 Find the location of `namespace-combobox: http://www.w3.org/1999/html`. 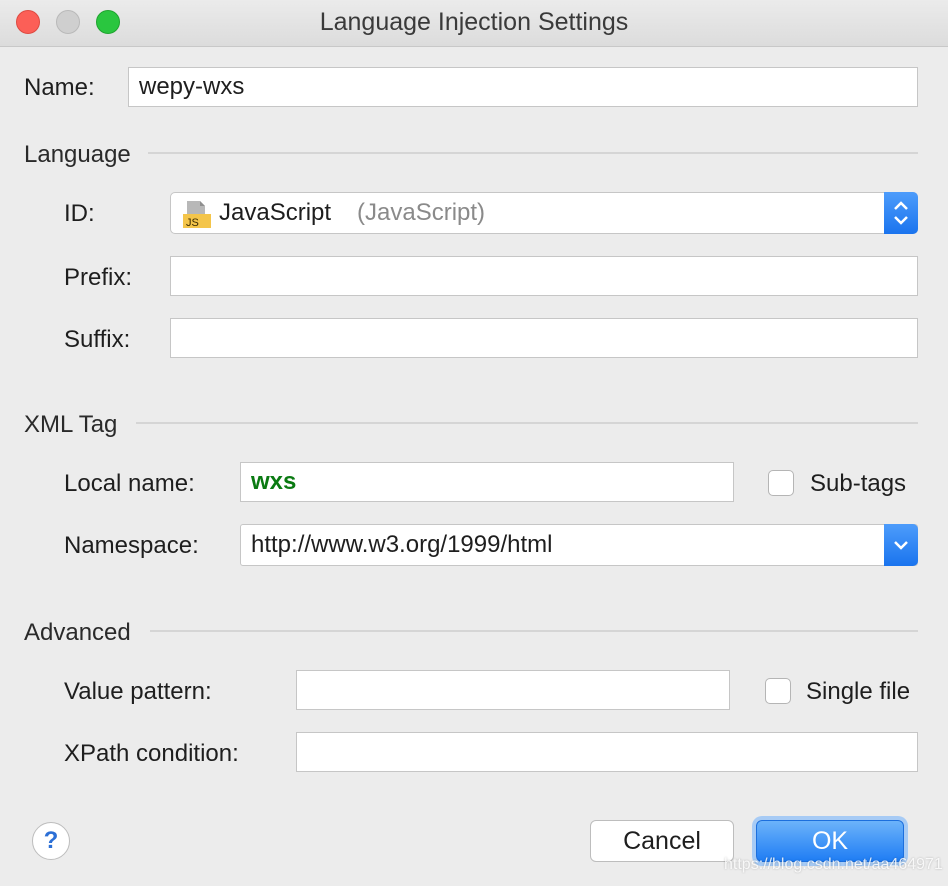

namespace-combobox: http://www.w3.org/1999/html is located at coordinates (579, 545).